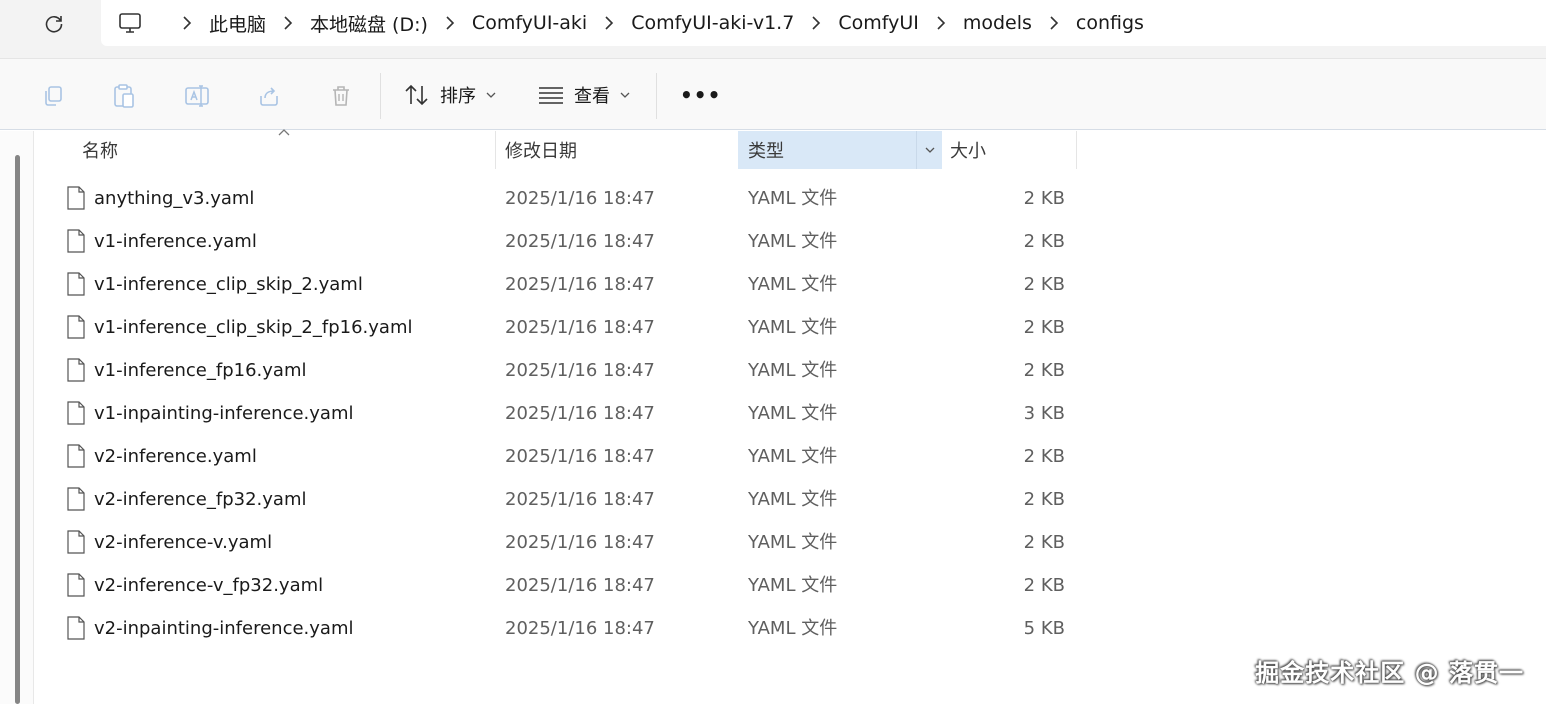  I want to click on breadcrumb-item: ComfyUI-aki, so click(529, 23).